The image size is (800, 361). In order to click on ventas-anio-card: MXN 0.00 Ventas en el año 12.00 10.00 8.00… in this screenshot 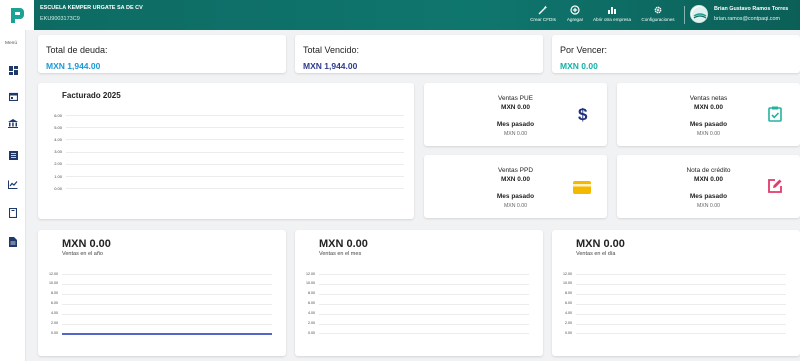, I will do `click(162, 293)`.